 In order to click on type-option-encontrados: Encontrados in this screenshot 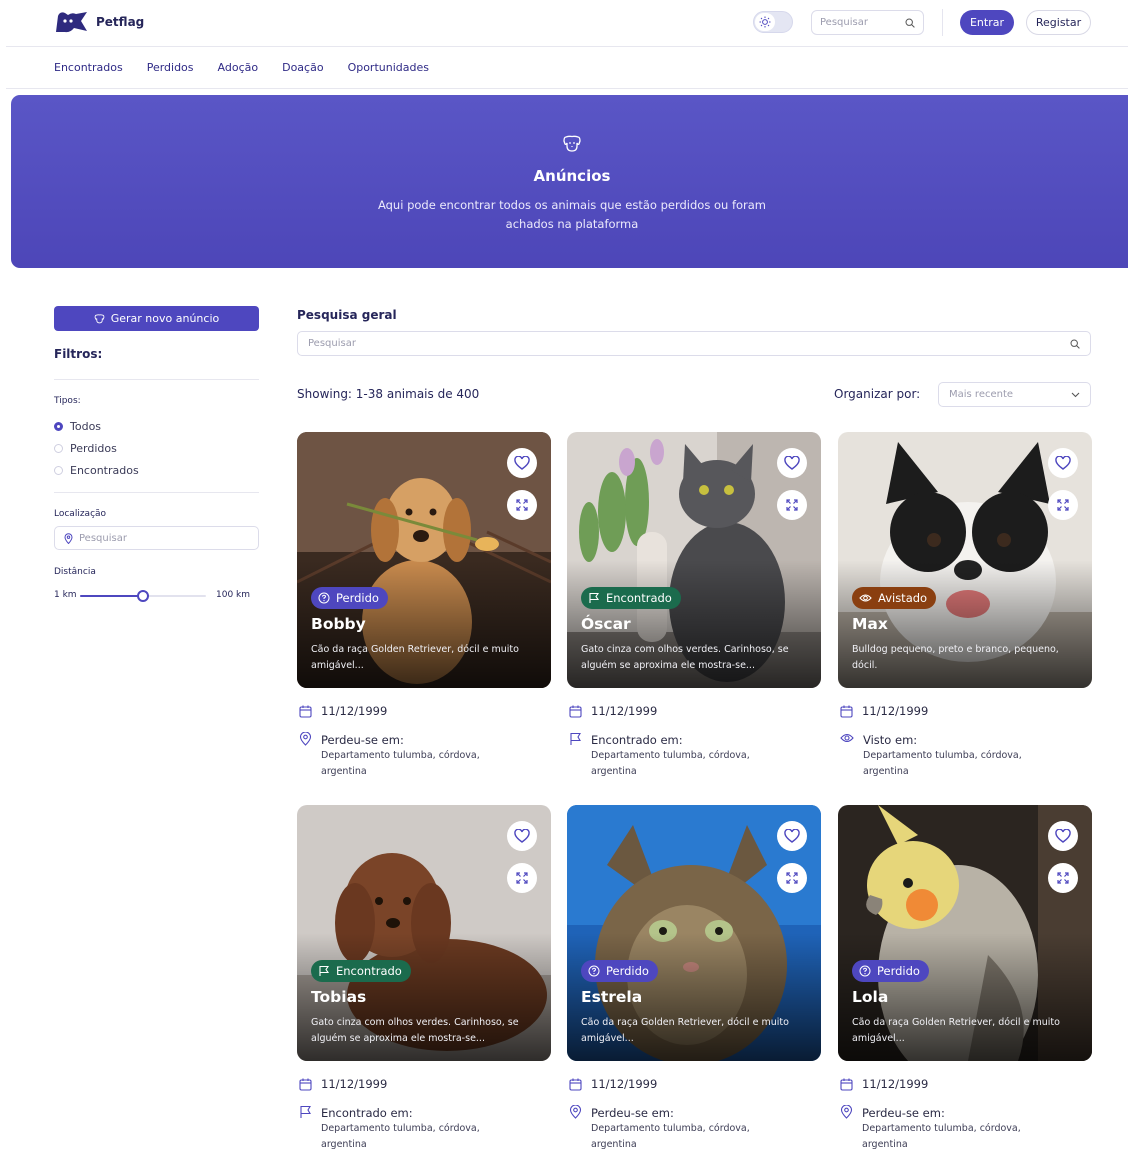, I will do `click(96, 470)`.